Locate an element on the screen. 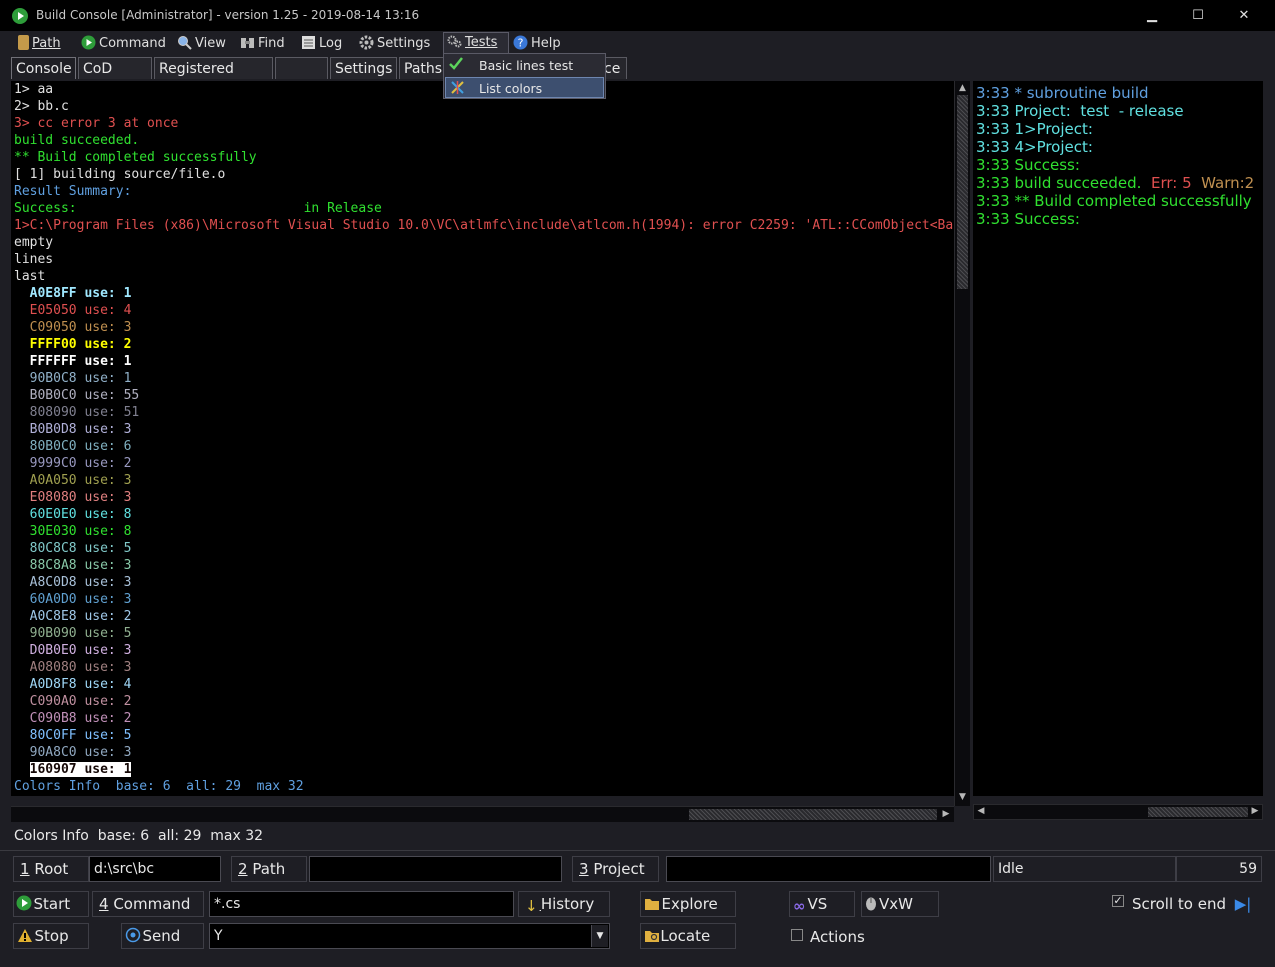 The height and width of the screenshot is (967, 1275). console-horizontal-scrollbar: ▶ is located at coordinates (482, 814).